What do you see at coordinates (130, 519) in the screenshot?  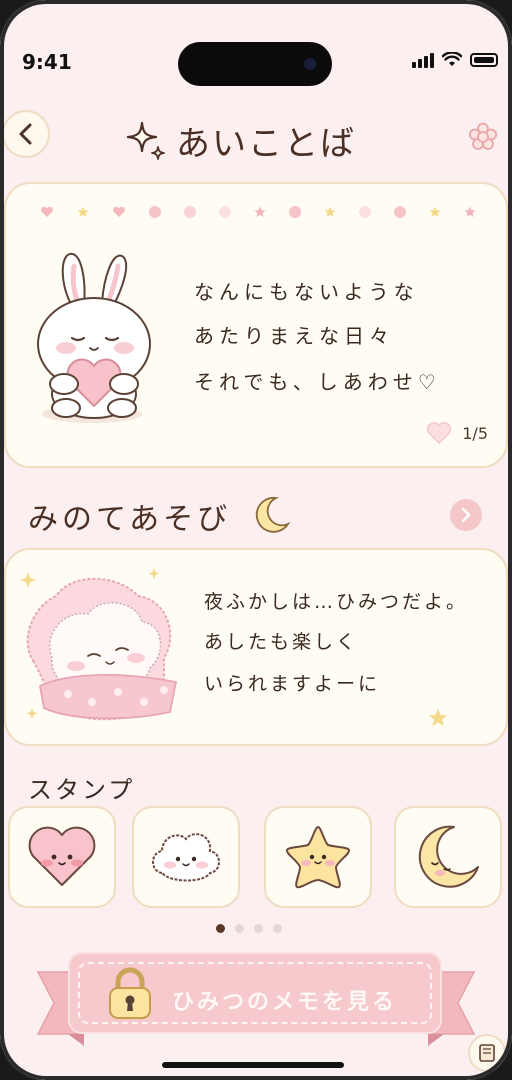 I see `section-title: みのてあそび` at bounding box center [130, 519].